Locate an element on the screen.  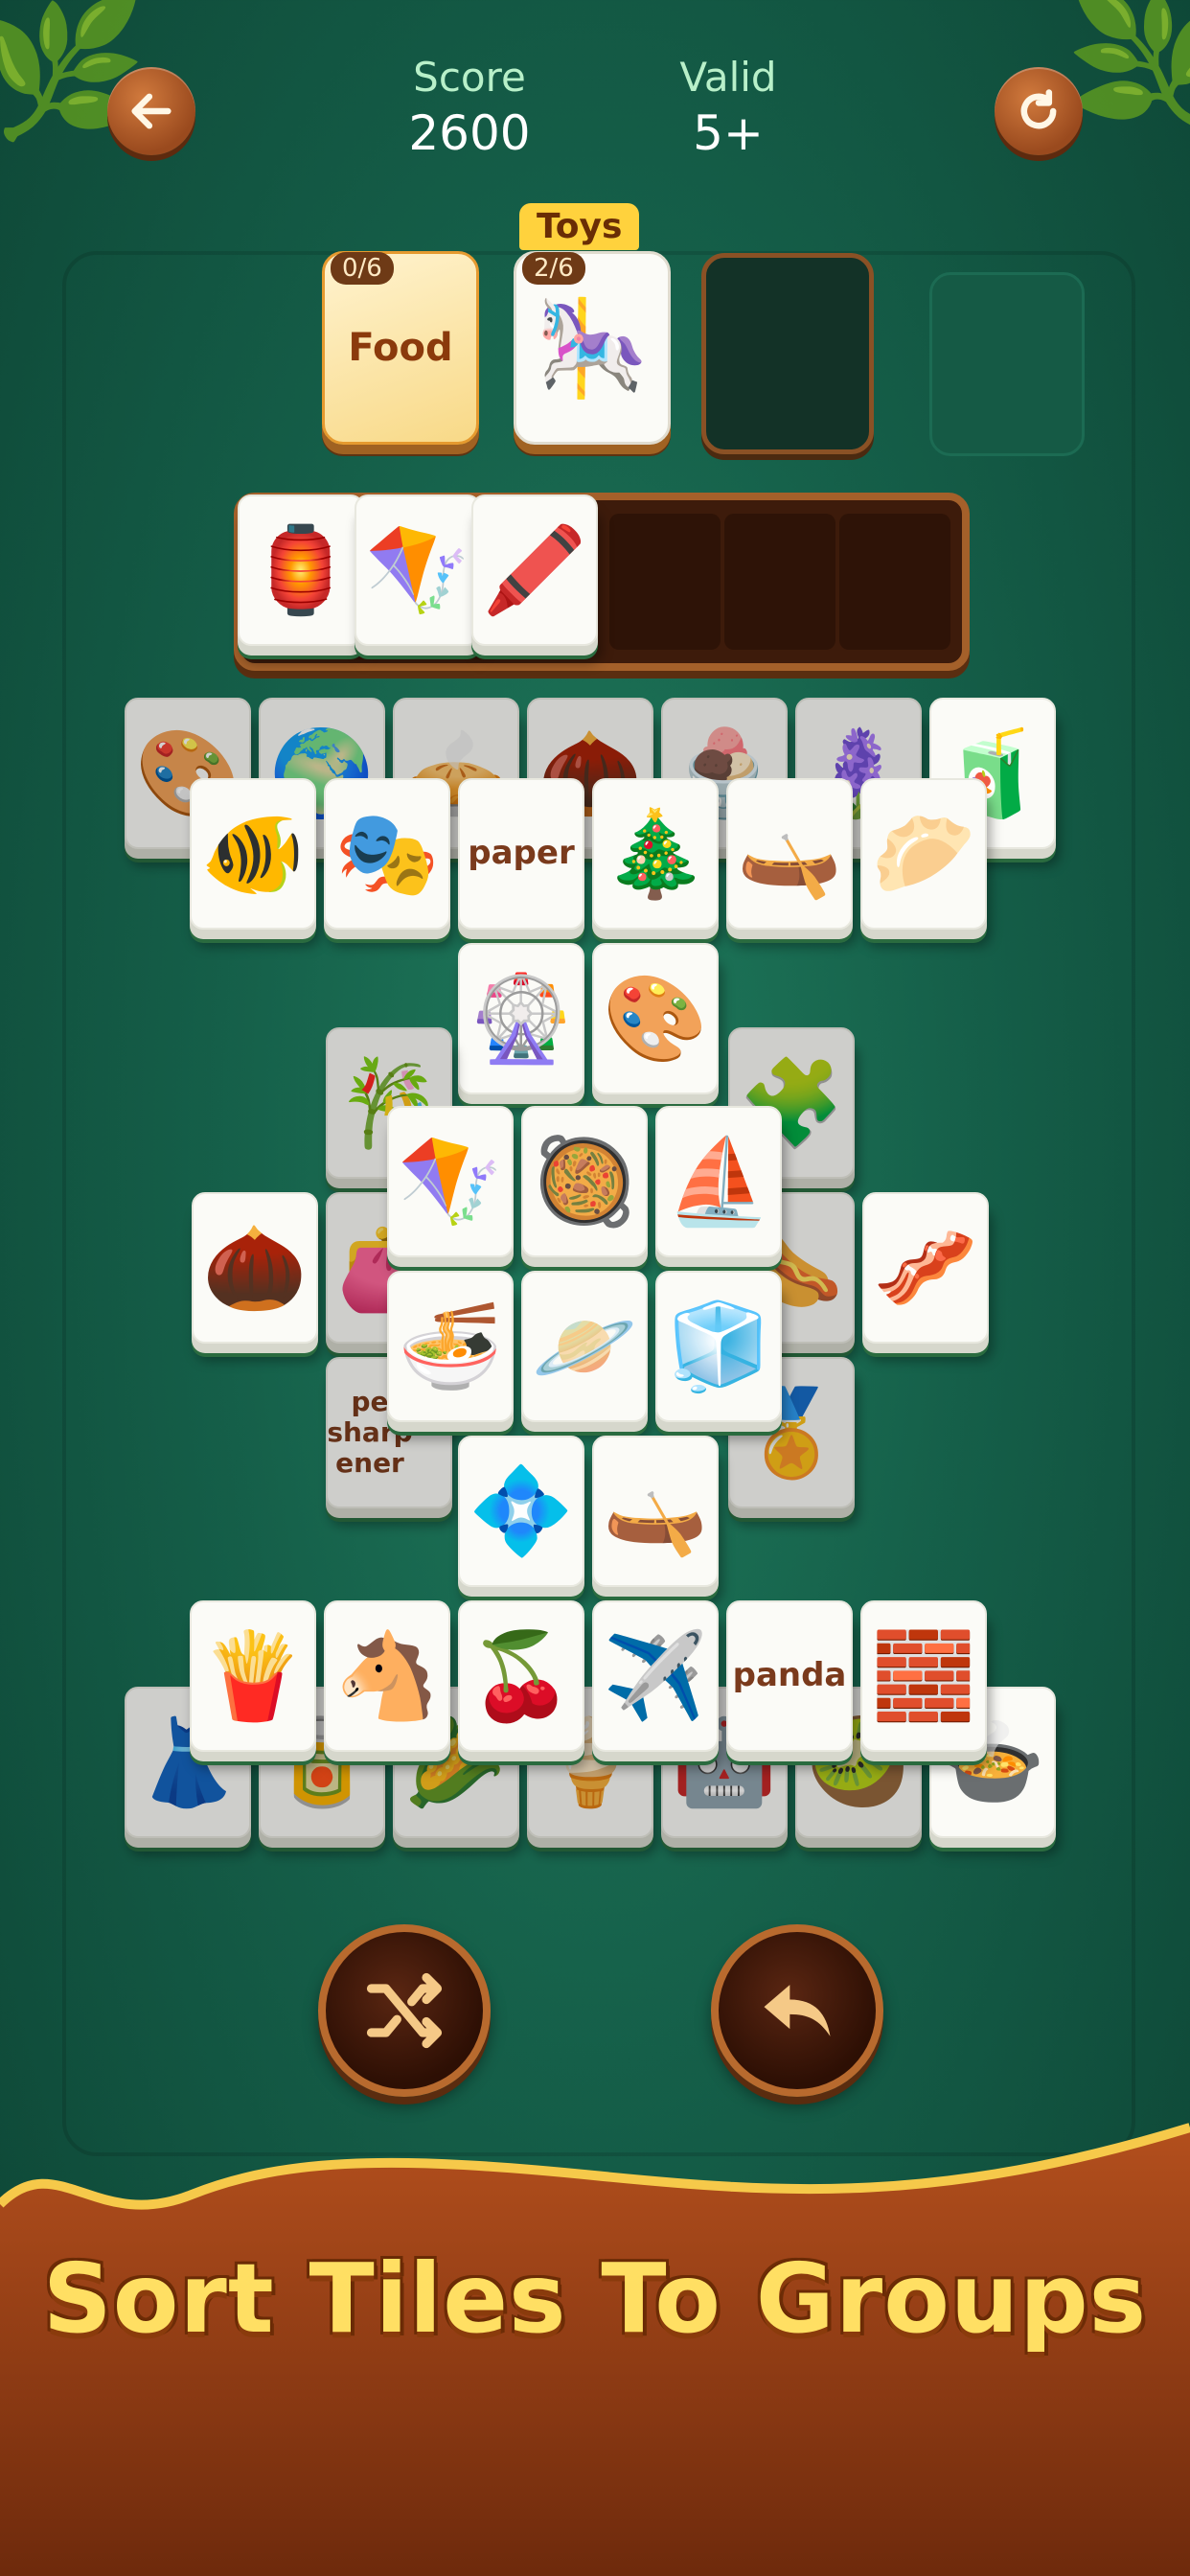
group-slot-toys: 2/6 🎠 is located at coordinates (592, 348).